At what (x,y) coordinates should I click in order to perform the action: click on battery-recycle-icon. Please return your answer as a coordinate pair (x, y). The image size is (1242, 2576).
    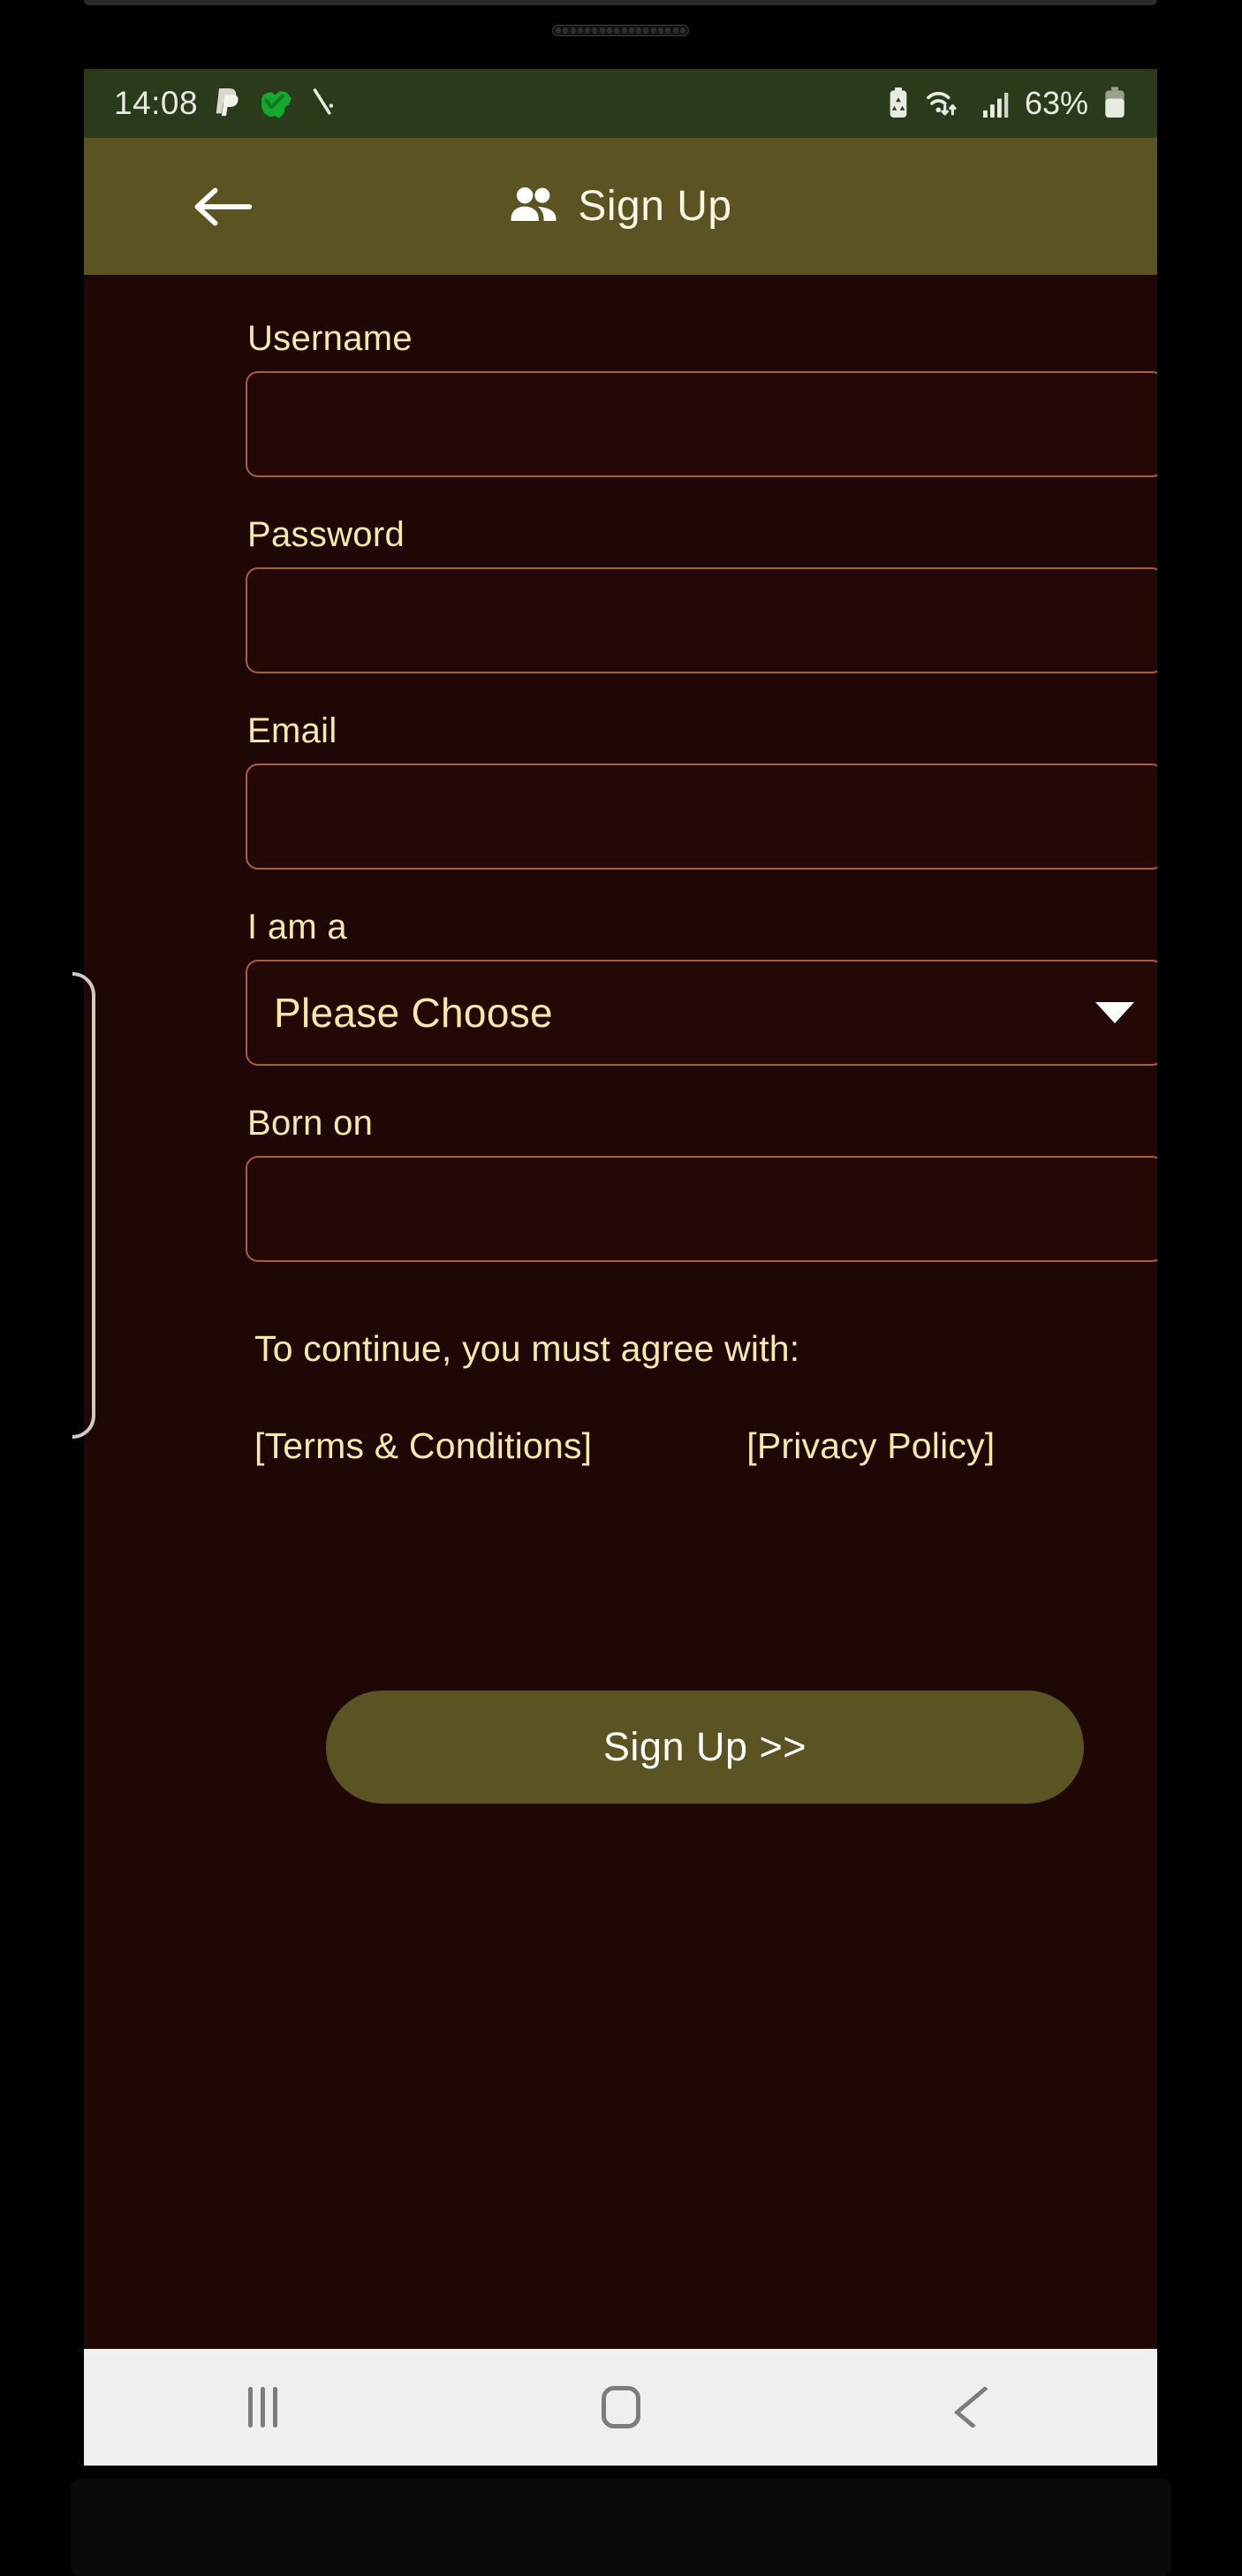
    Looking at the image, I should click on (898, 103).